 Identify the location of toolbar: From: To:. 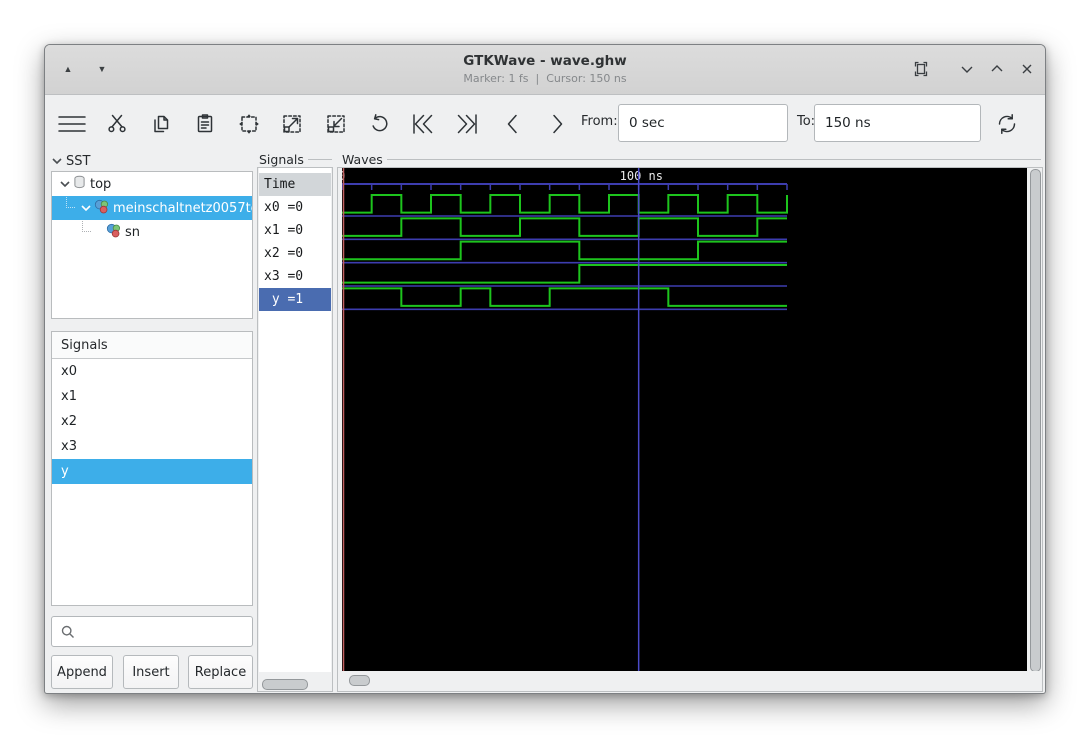
(545, 123).